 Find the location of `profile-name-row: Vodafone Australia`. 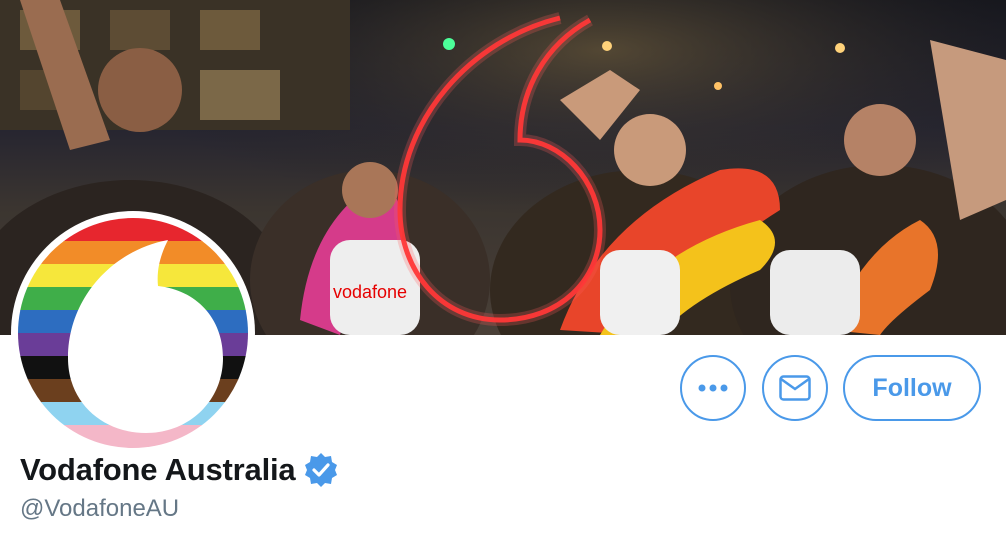

profile-name-row: Vodafone Australia is located at coordinates (179, 470).